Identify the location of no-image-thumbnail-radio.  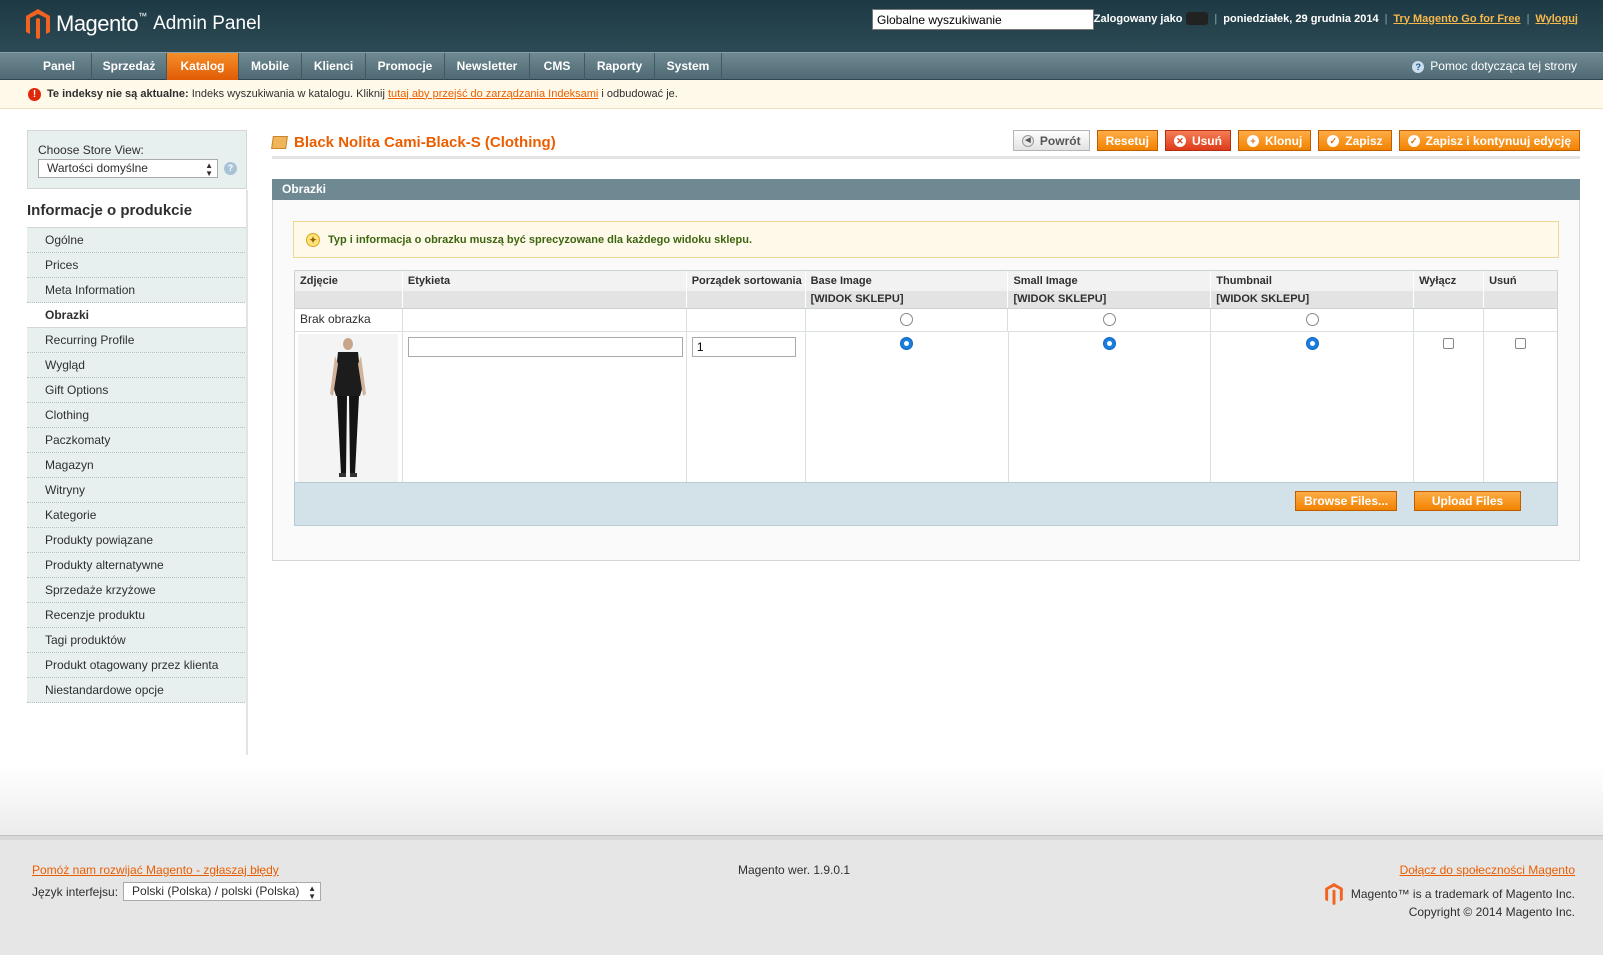
(1312, 319).